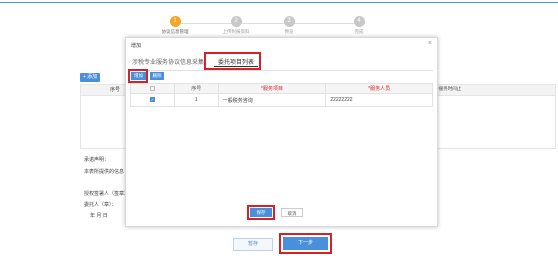 The width and height of the screenshot is (558, 269). Describe the element at coordinates (272, 88) in the screenshot. I see `header-project: *服务项目` at that location.